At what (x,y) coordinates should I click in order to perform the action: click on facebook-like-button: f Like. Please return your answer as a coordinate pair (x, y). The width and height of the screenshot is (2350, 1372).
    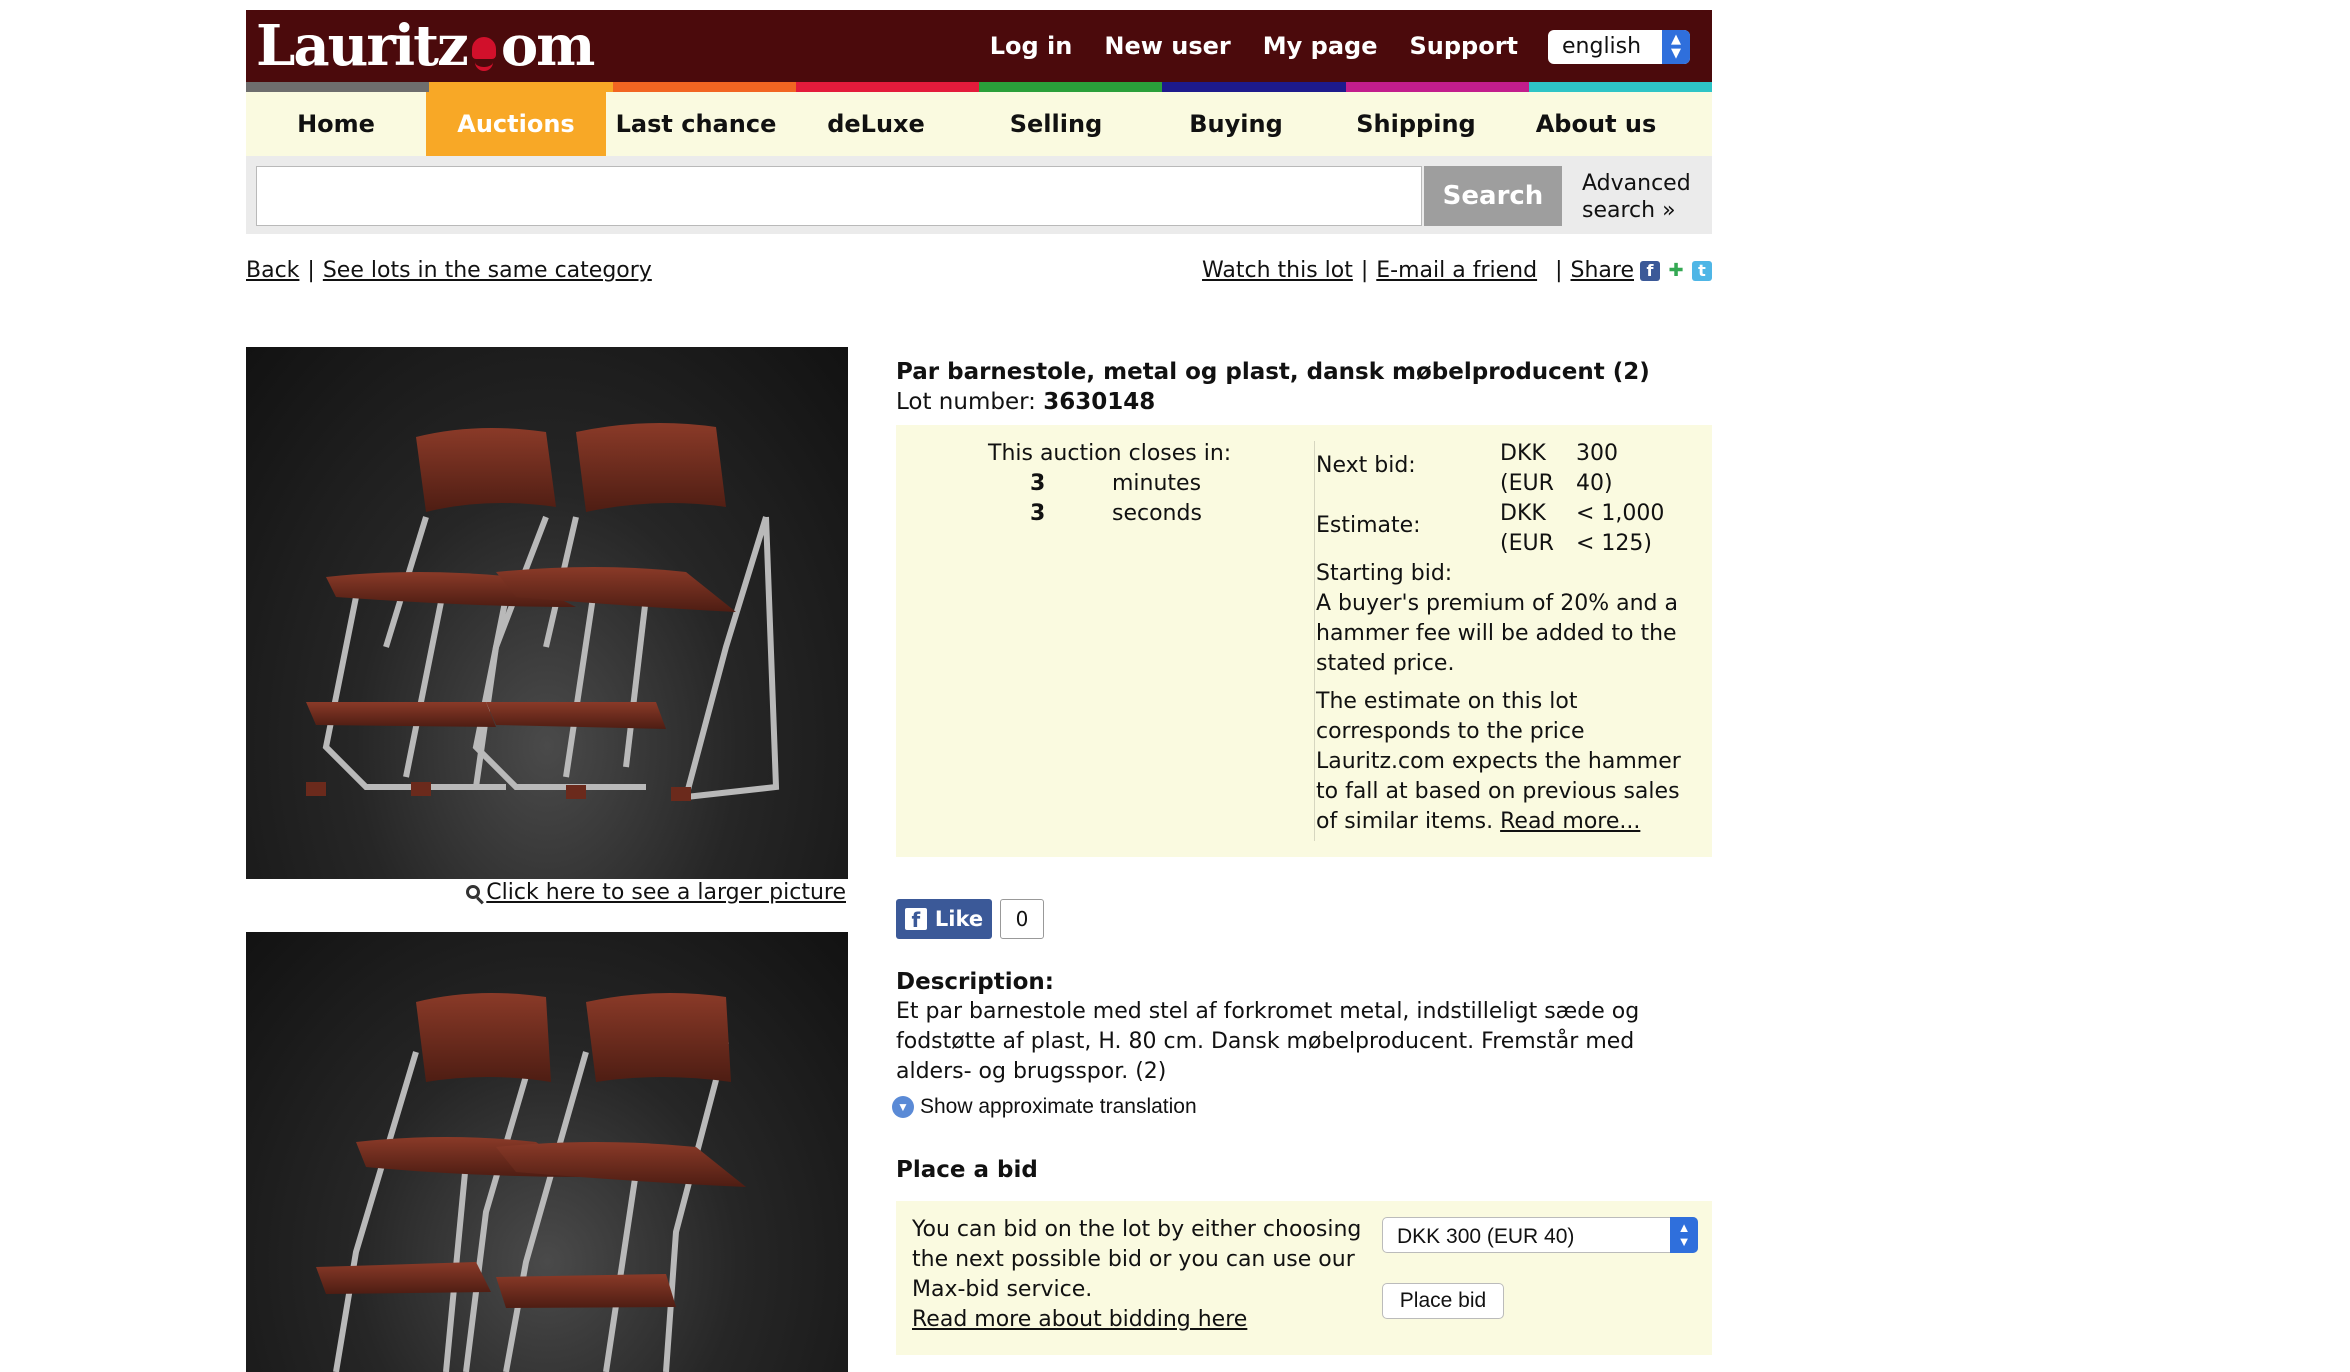
    Looking at the image, I should click on (944, 919).